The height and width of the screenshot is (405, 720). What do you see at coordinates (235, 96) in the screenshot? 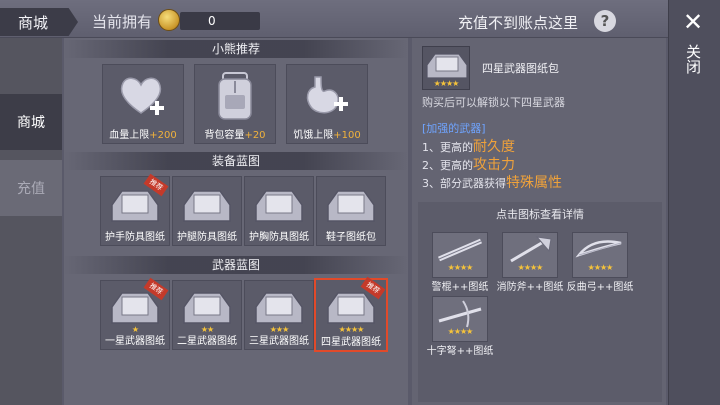
I see `backpack-icon` at bounding box center [235, 96].